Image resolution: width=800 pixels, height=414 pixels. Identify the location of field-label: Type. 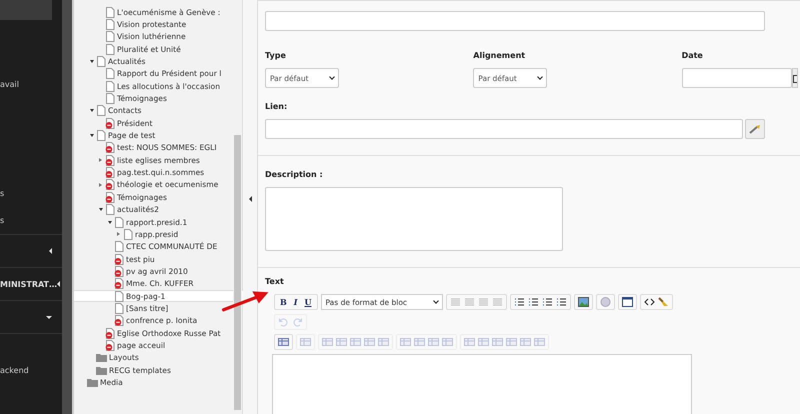
(276, 55).